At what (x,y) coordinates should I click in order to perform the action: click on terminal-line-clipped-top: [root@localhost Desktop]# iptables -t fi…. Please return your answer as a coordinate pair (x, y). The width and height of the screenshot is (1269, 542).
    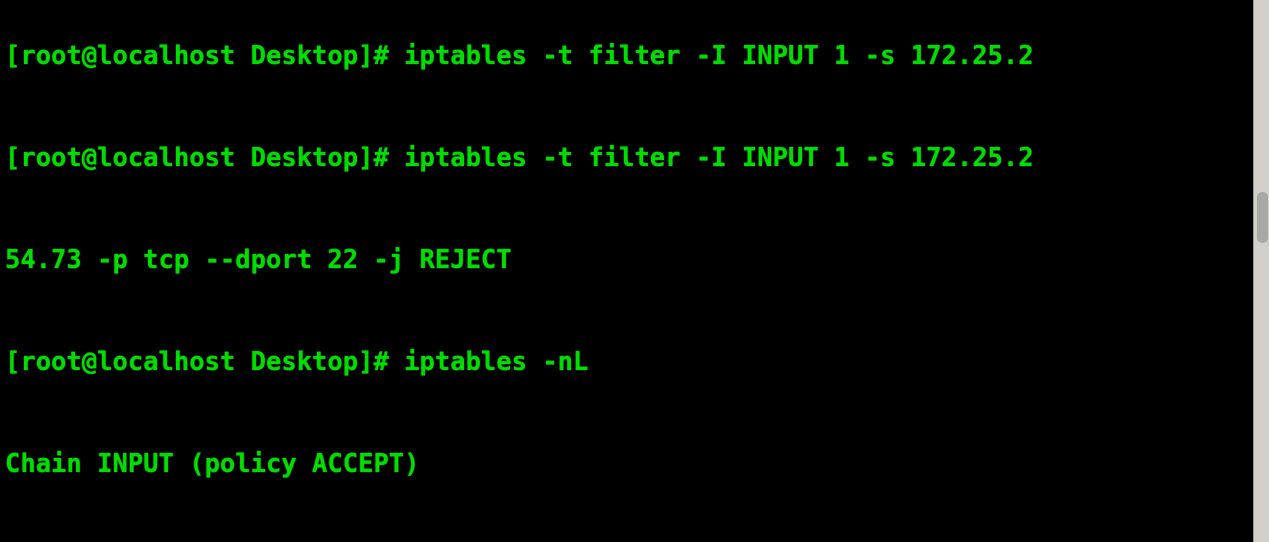
    Looking at the image, I should click on (519, 56).